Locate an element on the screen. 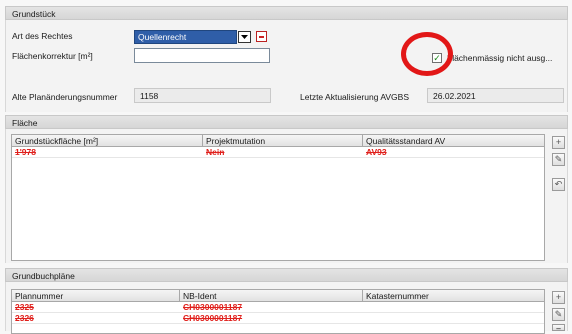  minus-icon is located at coordinates (261, 37).